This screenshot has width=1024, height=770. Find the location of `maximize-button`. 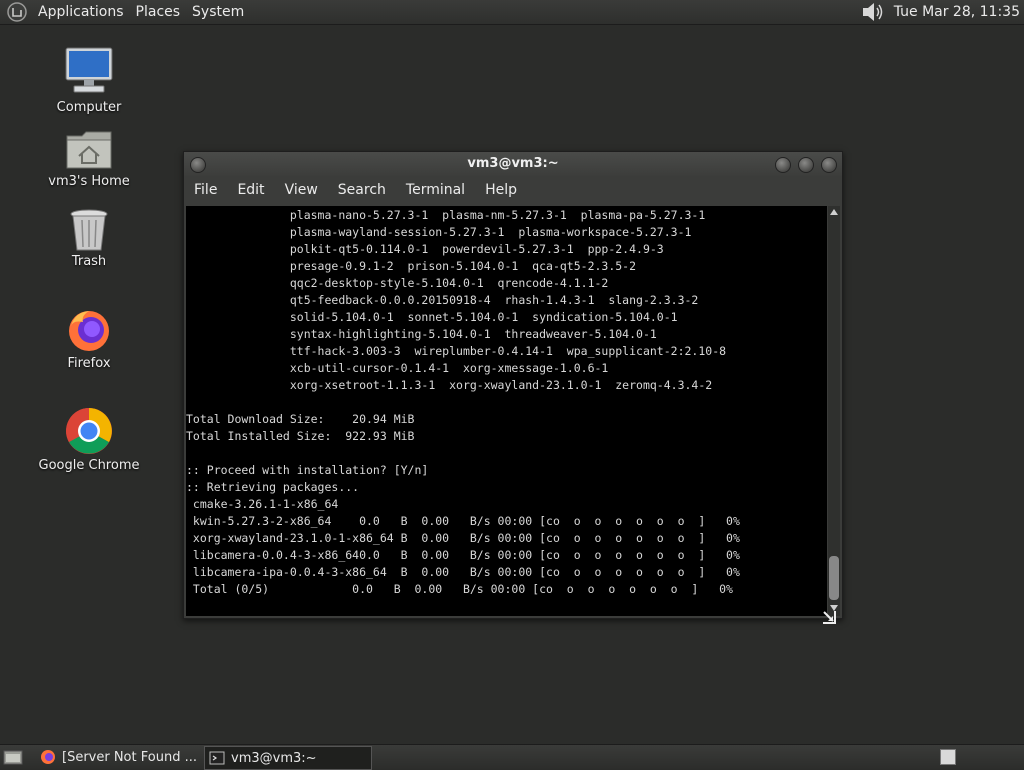

maximize-button is located at coordinates (806, 165).